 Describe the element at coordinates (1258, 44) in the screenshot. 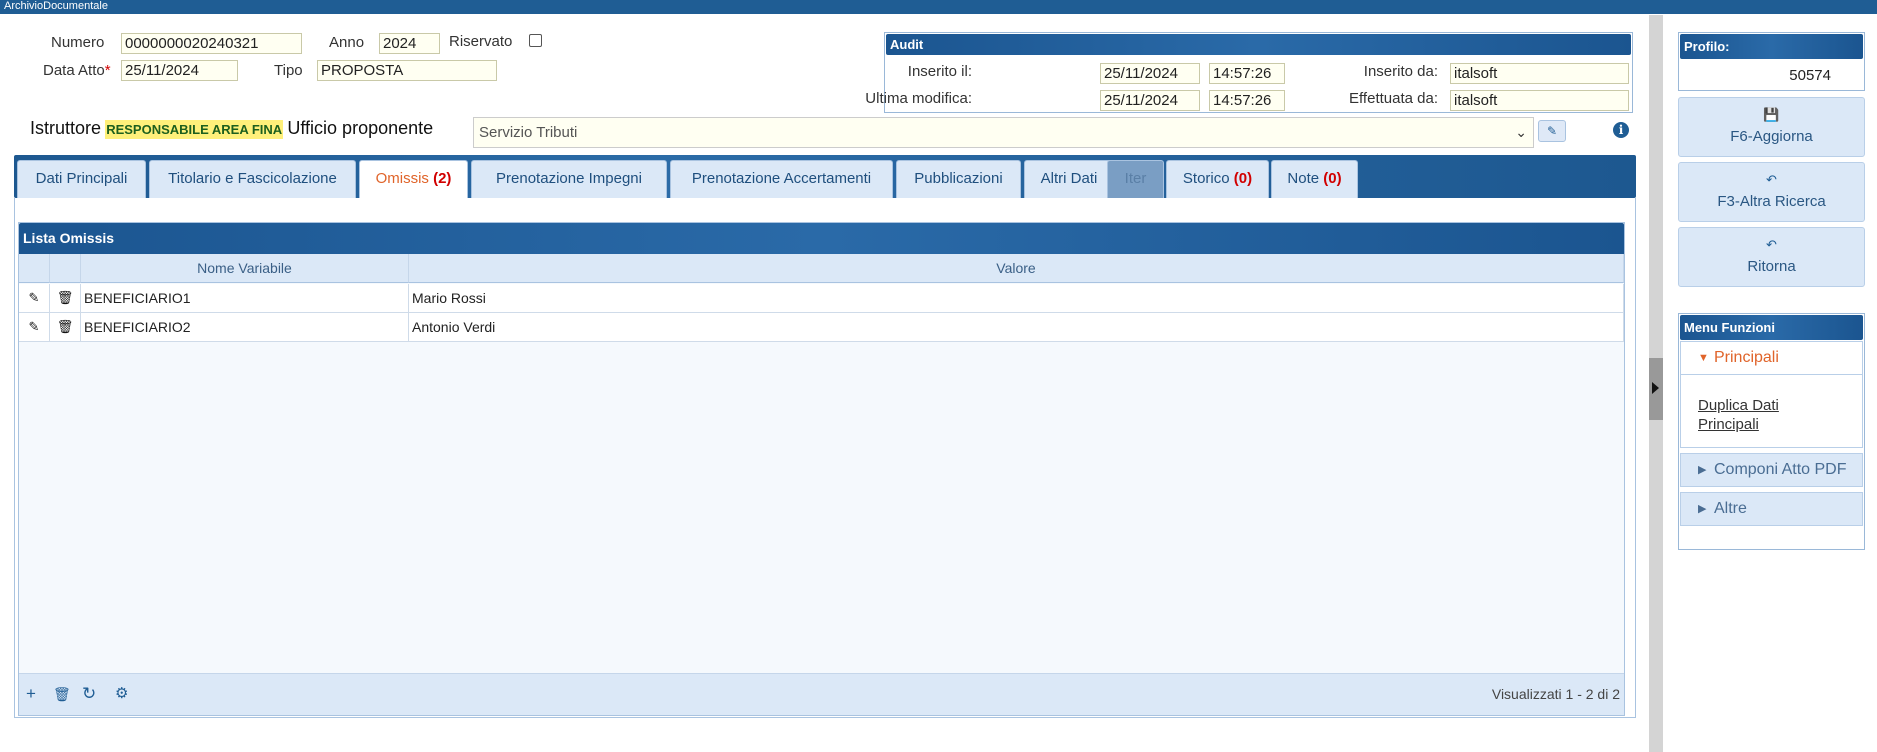

I see `audit-title: Audit` at that location.